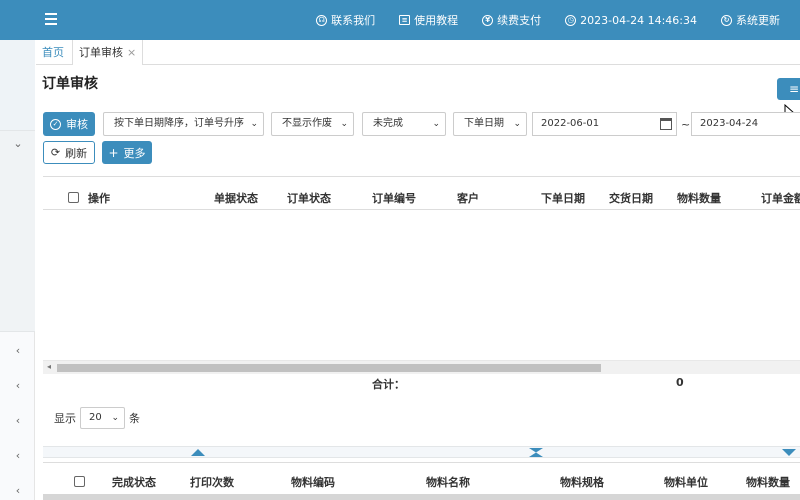  Describe the element at coordinates (405, 20) in the screenshot. I see `book-icon: ≡` at that location.